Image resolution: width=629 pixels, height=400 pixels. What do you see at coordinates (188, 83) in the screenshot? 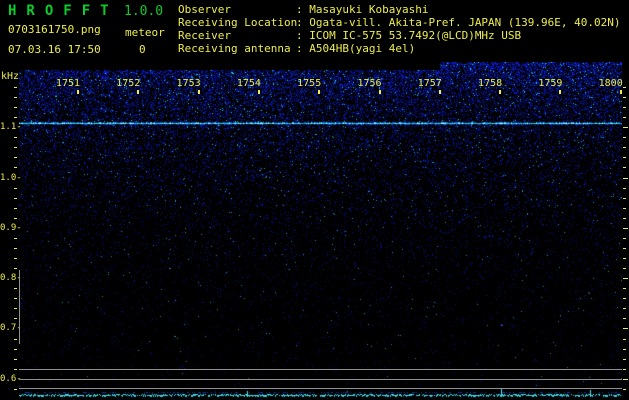
I see `time-tick-label: 1753` at bounding box center [188, 83].